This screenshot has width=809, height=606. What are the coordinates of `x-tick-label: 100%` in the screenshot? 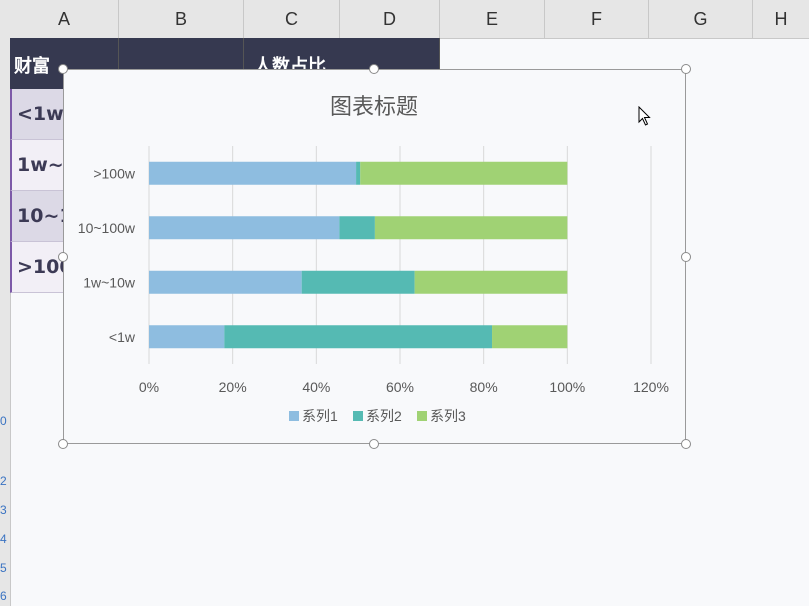 It's located at (567, 387).